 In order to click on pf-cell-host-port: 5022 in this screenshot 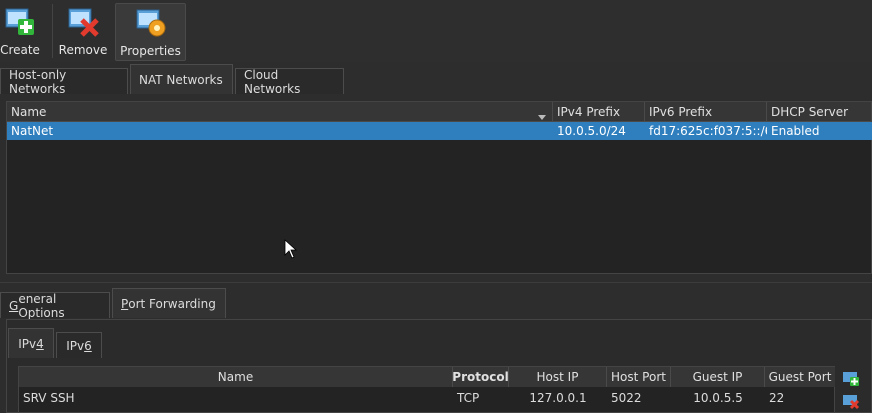, I will do `click(640, 398)`.